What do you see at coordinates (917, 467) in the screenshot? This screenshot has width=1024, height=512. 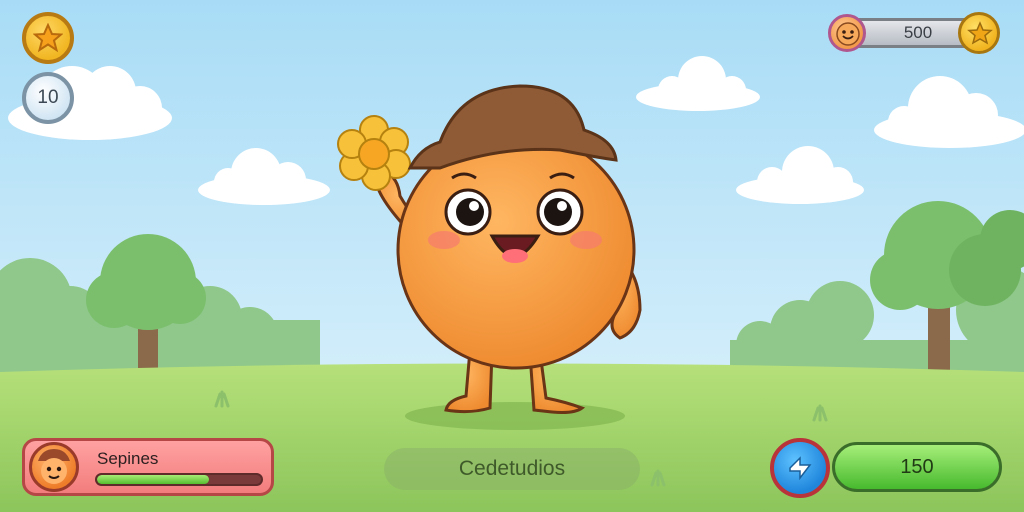 I see `action-button: 150` at bounding box center [917, 467].